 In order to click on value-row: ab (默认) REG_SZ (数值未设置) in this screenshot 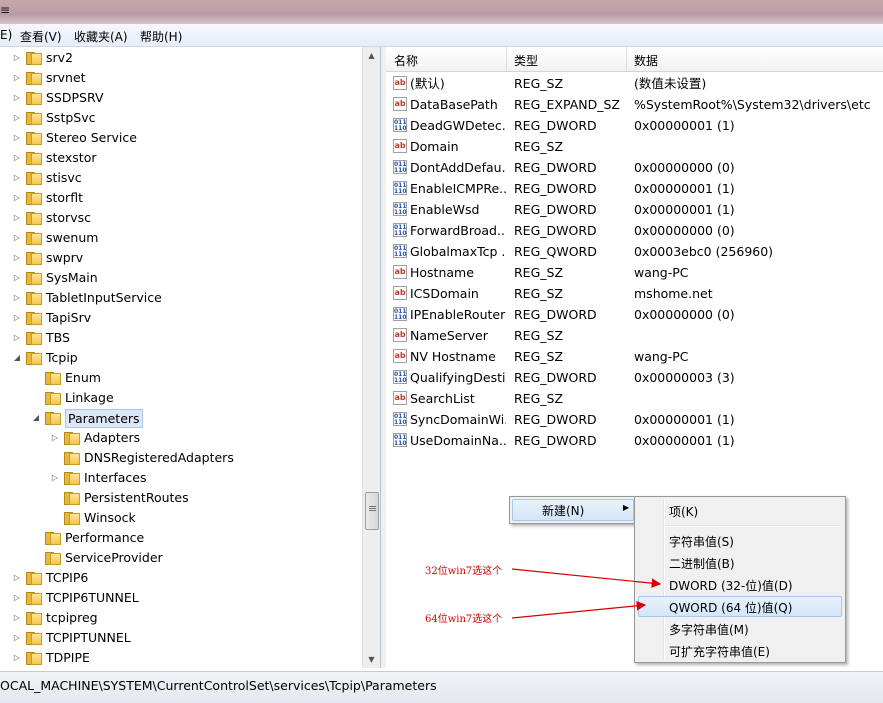, I will do `click(634, 83)`.